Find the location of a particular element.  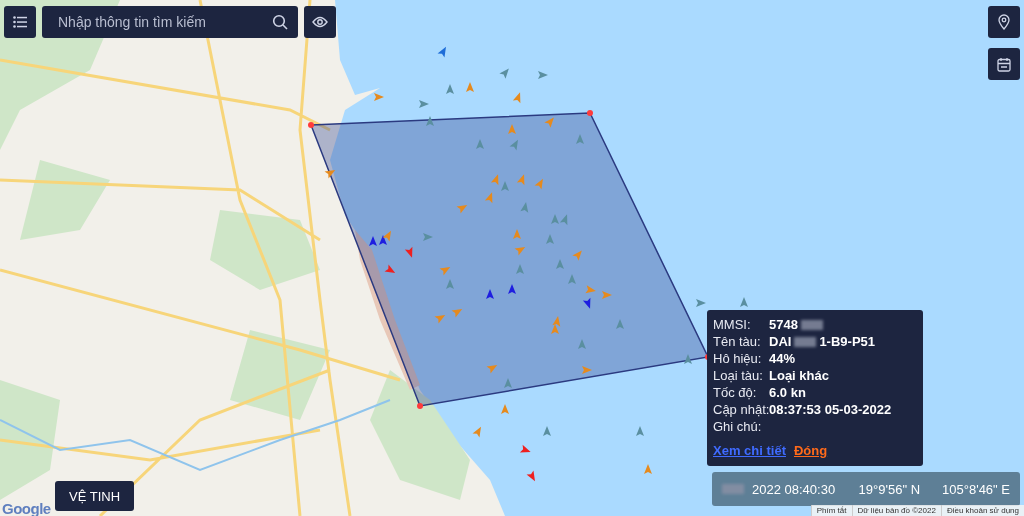

calendar-button is located at coordinates (1004, 64).